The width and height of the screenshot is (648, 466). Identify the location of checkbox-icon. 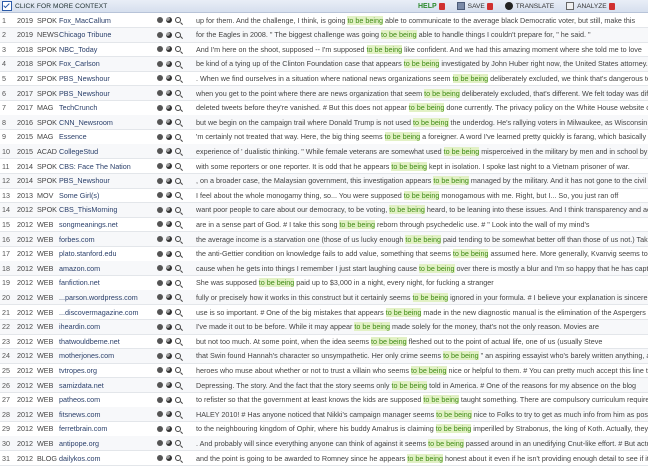
(7, 6).